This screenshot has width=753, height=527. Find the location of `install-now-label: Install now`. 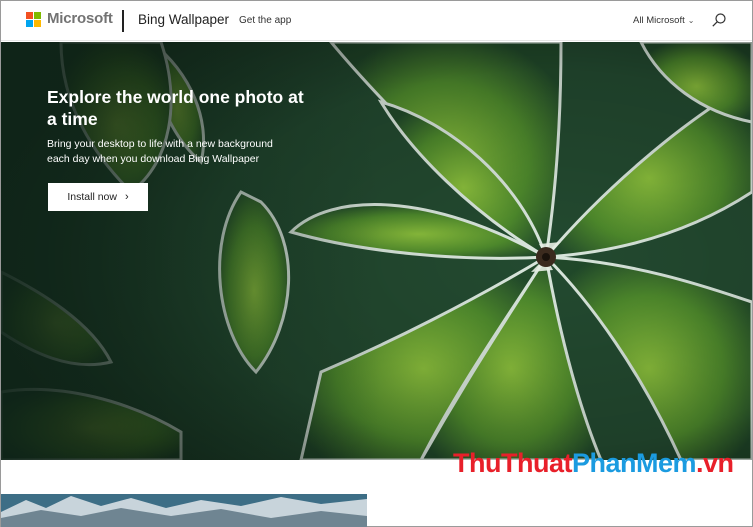

install-now-label: Install now is located at coordinates (92, 197).